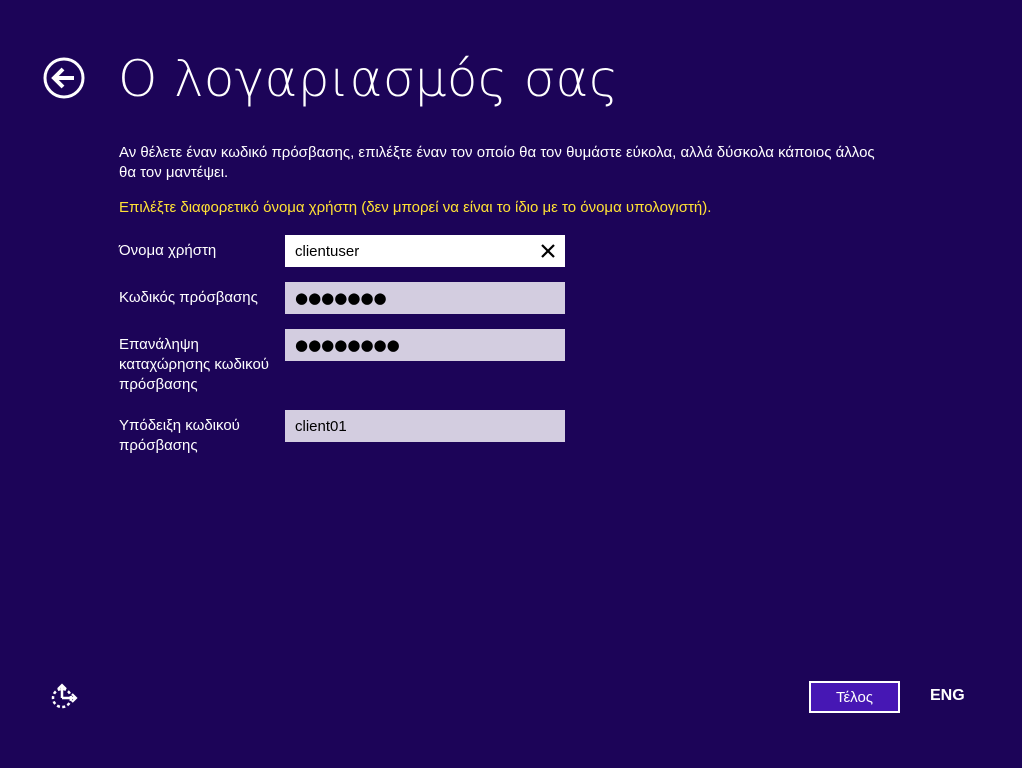 This screenshot has width=1022, height=768. I want to click on password-confirm-input, so click(425, 345).